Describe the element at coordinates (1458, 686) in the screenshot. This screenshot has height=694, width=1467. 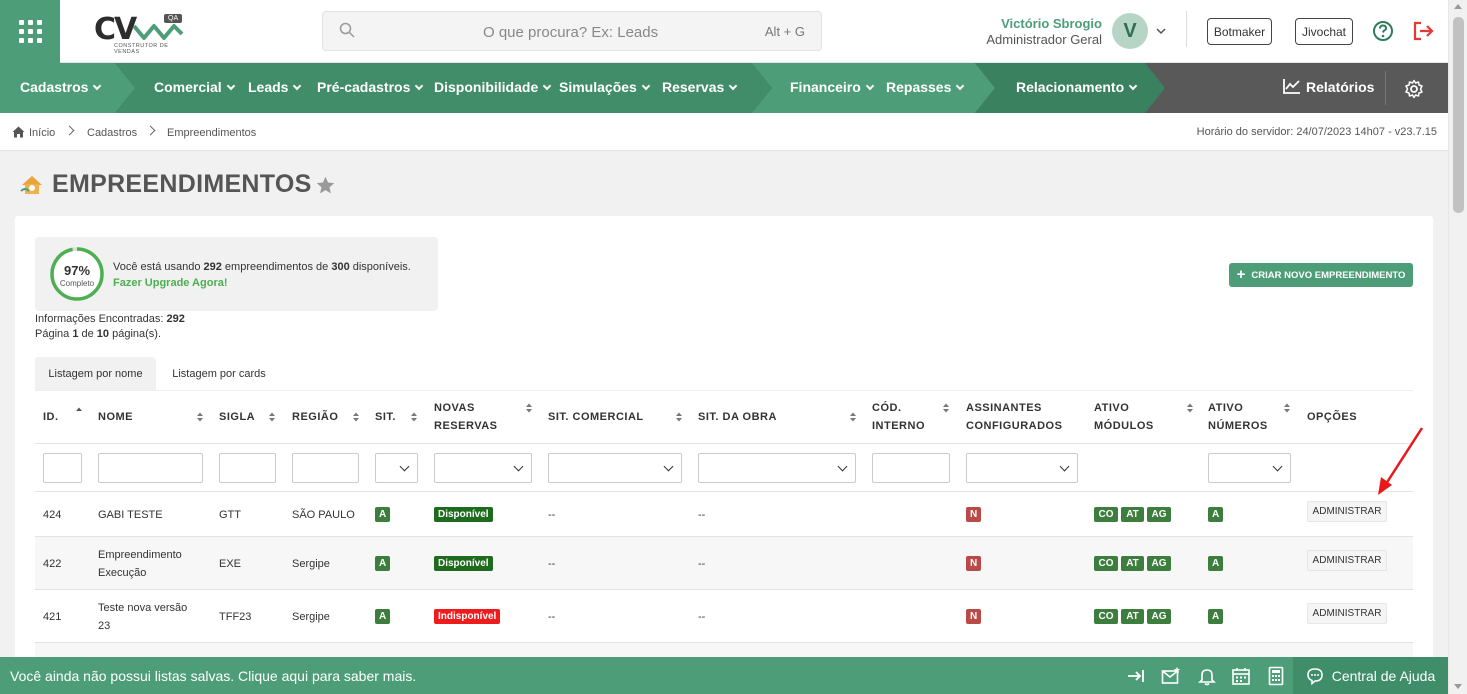
I see `scroll-down-icon` at that location.